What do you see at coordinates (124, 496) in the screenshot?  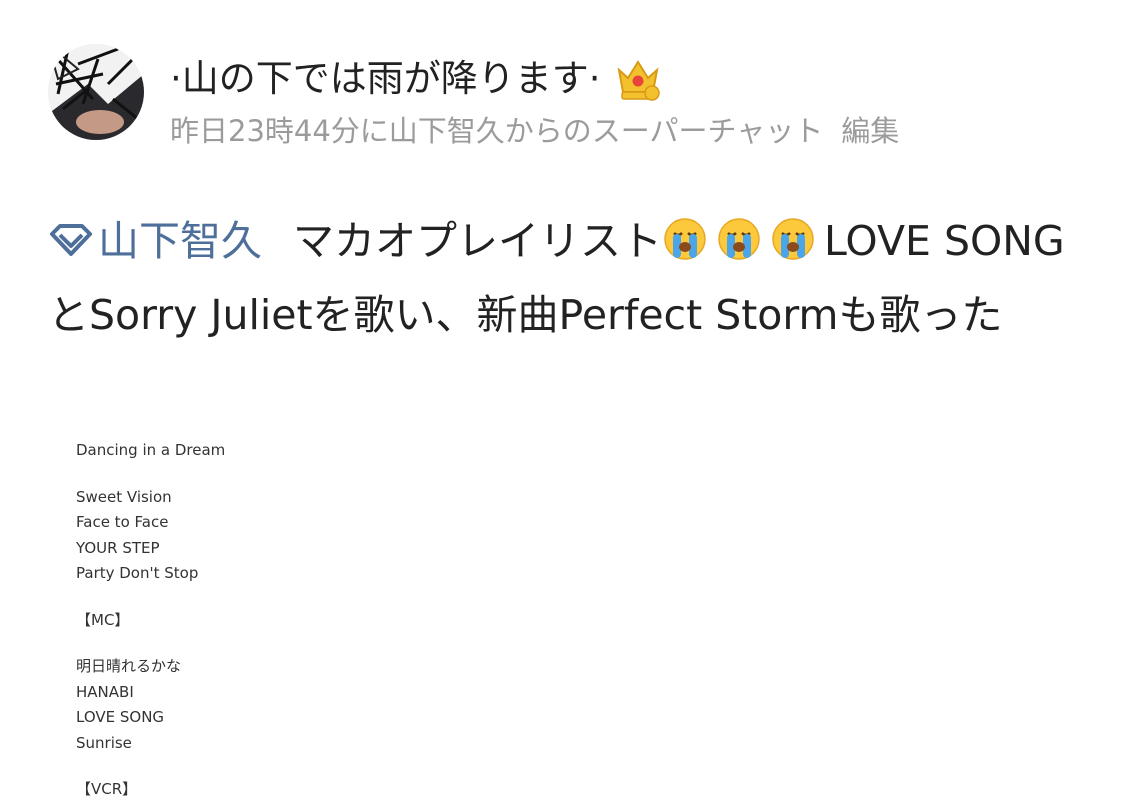 I see `setlist-item: Sweet Vision` at bounding box center [124, 496].